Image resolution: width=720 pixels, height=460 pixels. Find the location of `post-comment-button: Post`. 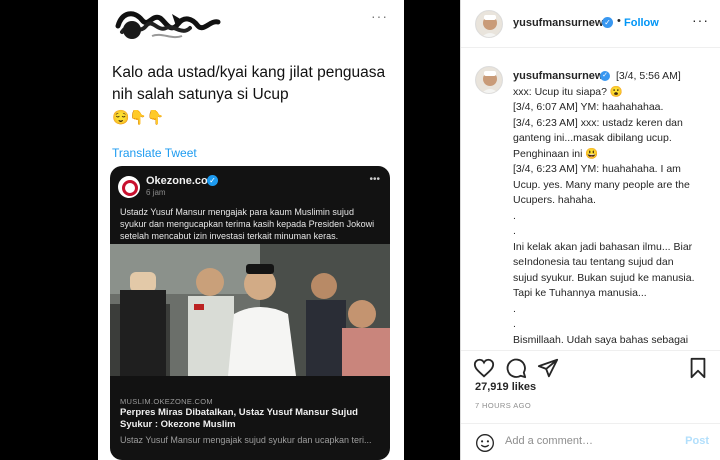

post-comment-button: Post is located at coordinates (697, 441).